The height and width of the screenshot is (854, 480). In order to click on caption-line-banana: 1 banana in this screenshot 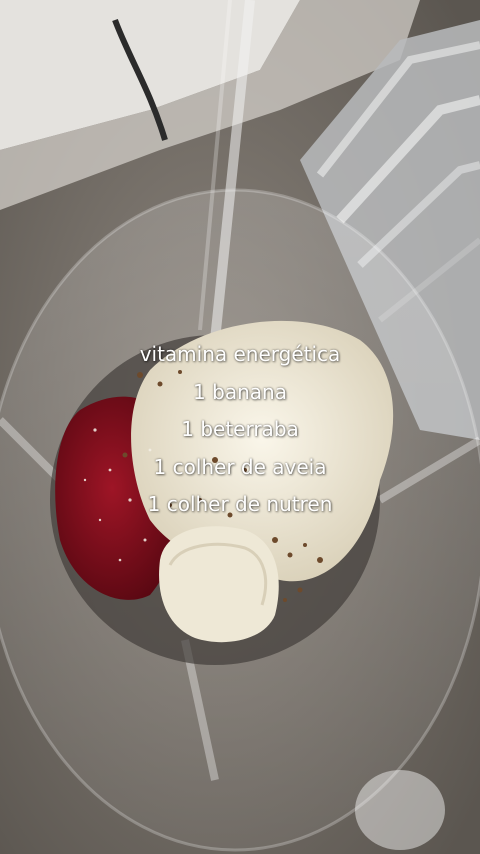, I will do `click(240, 391)`.